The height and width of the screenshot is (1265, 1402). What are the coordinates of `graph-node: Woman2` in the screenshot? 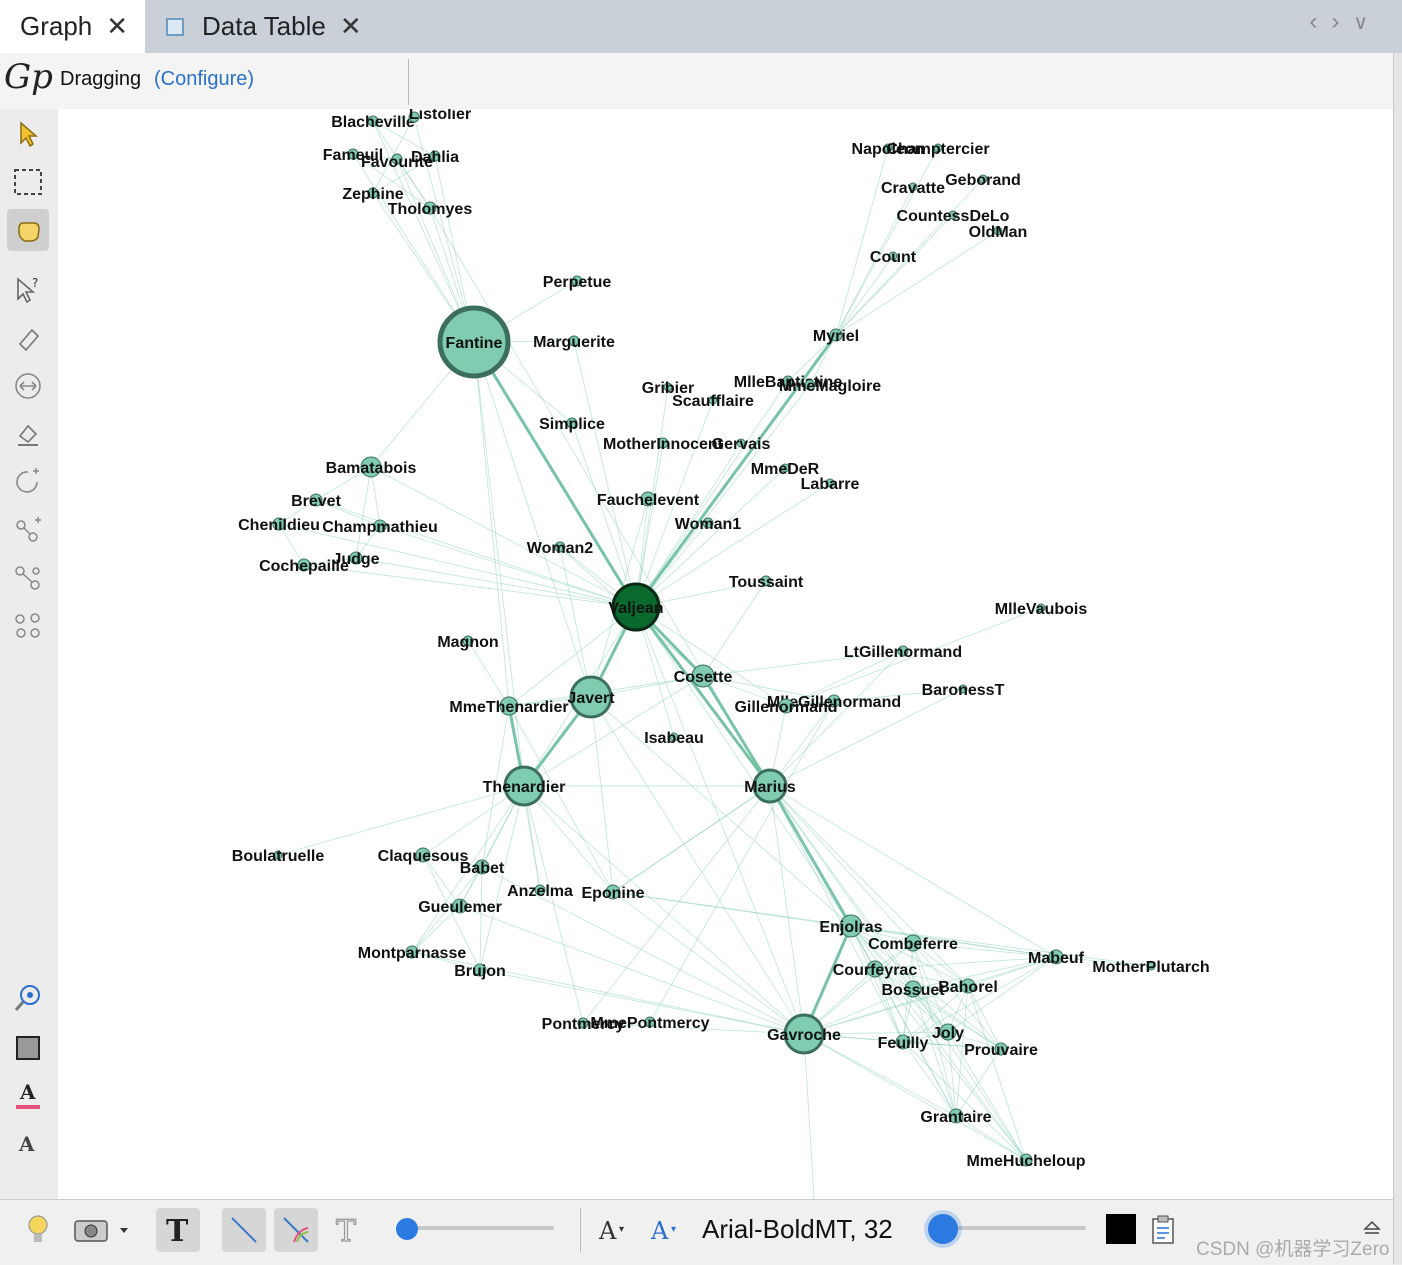 It's located at (560, 548).